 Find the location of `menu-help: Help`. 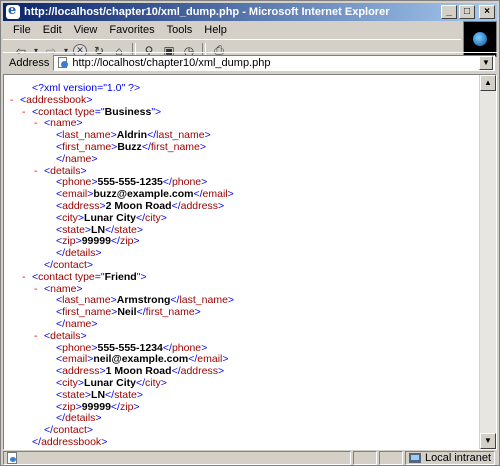

menu-help: Help is located at coordinates (215, 30).